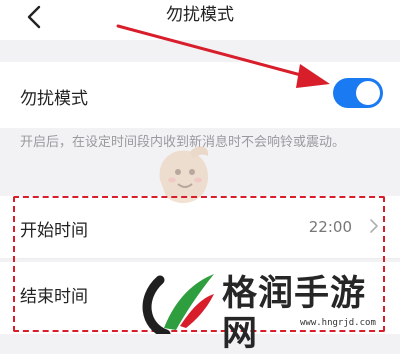 The image size is (400, 354). What do you see at coordinates (338, 323) in the screenshot?
I see `watermark-site-url: www.hngrjd.com` at bounding box center [338, 323].